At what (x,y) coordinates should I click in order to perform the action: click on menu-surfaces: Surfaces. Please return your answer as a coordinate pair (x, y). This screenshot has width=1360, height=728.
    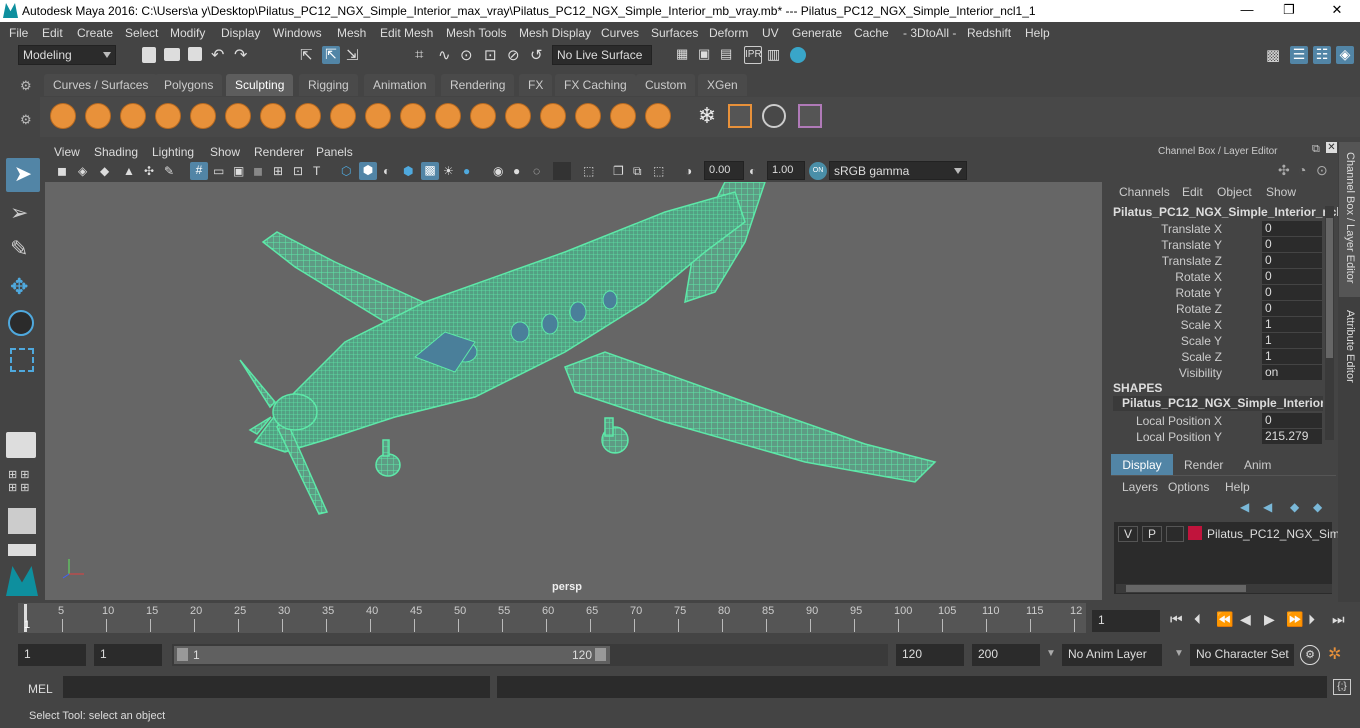
    Looking at the image, I should click on (674, 33).